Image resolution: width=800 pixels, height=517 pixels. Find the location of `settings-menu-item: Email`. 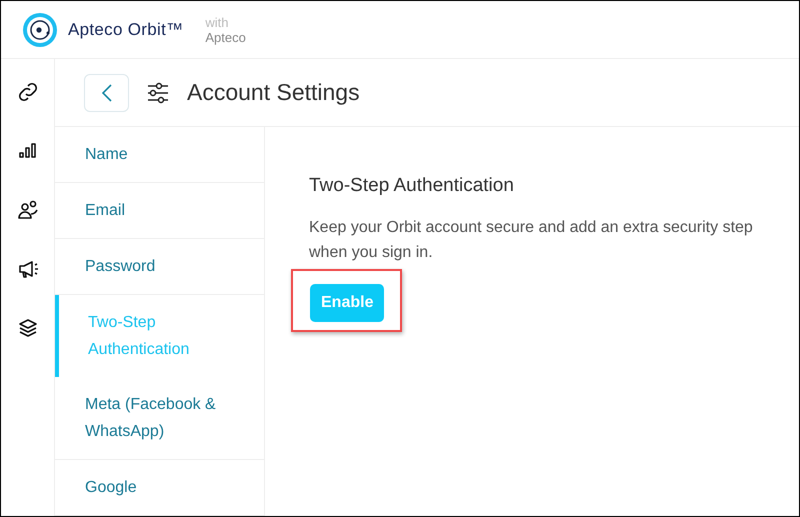

settings-menu-item: Email is located at coordinates (159, 211).